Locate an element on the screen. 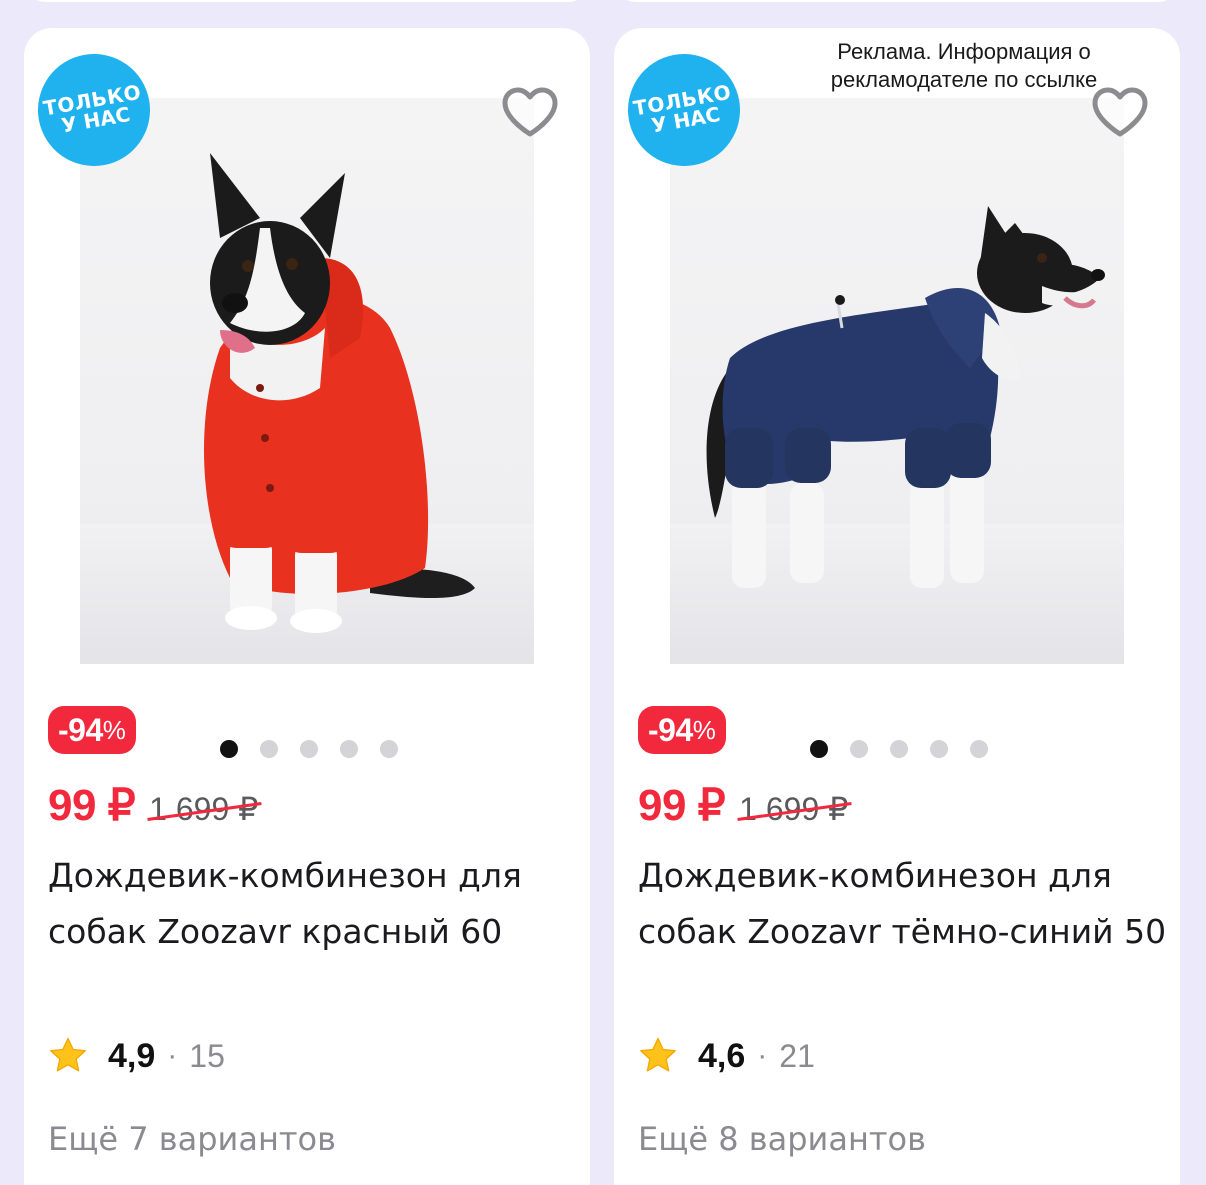 The width and height of the screenshot is (1206, 1185). review-count: 21 is located at coordinates (797, 1055).